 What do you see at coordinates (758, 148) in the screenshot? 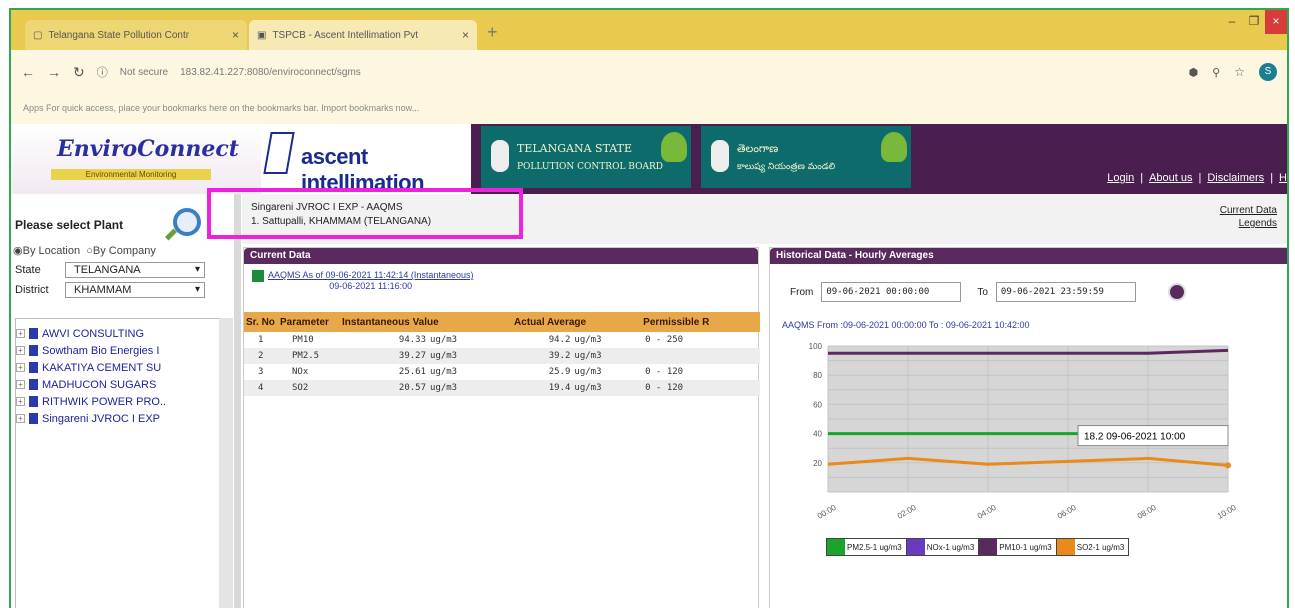
I see `banner-line: తెలంగాణ` at bounding box center [758, 148].